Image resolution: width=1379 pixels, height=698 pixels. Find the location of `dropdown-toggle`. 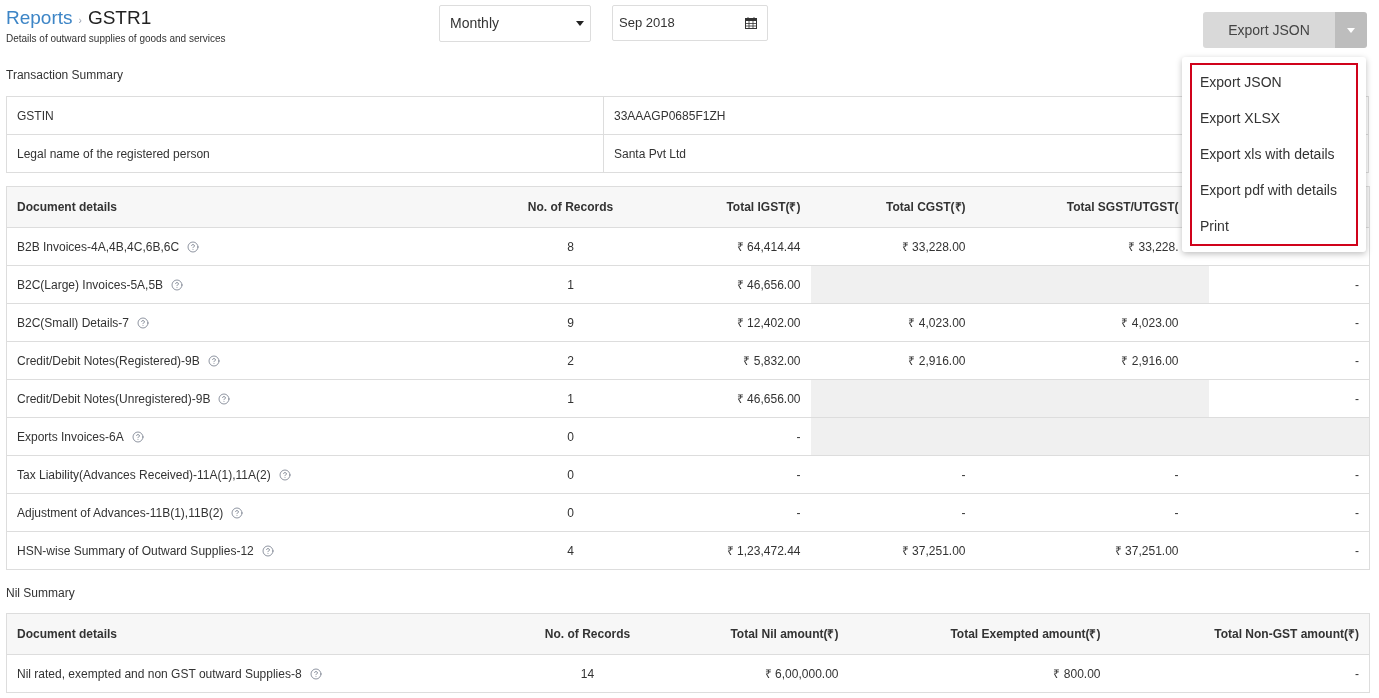

dropdown-toggle is located at coordinates (1351, 30).